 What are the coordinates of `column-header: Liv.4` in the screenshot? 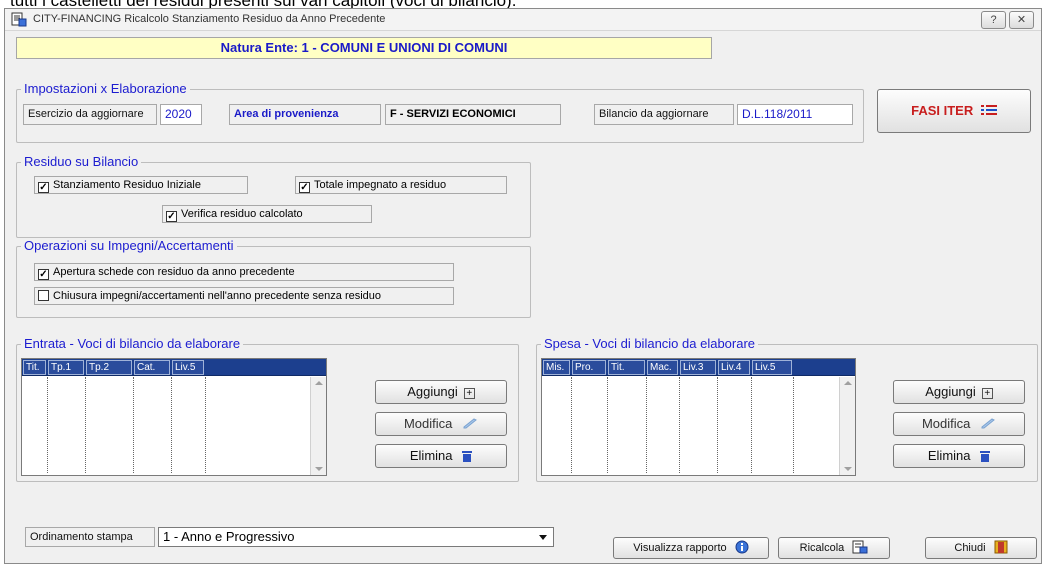 It's located at (734, 367).